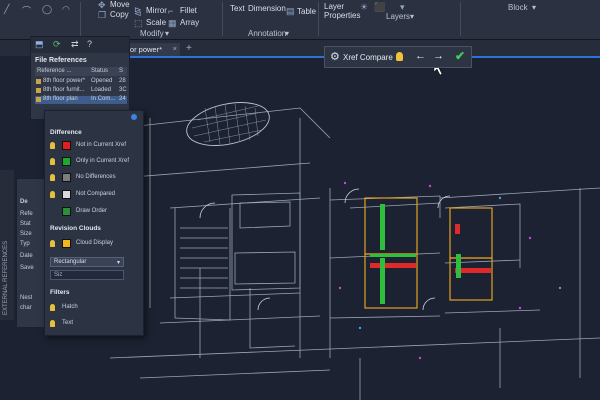 This screenshot has height=400, width=600. I want to click on layer-lock-icon: ⬛, so click(379, 7).